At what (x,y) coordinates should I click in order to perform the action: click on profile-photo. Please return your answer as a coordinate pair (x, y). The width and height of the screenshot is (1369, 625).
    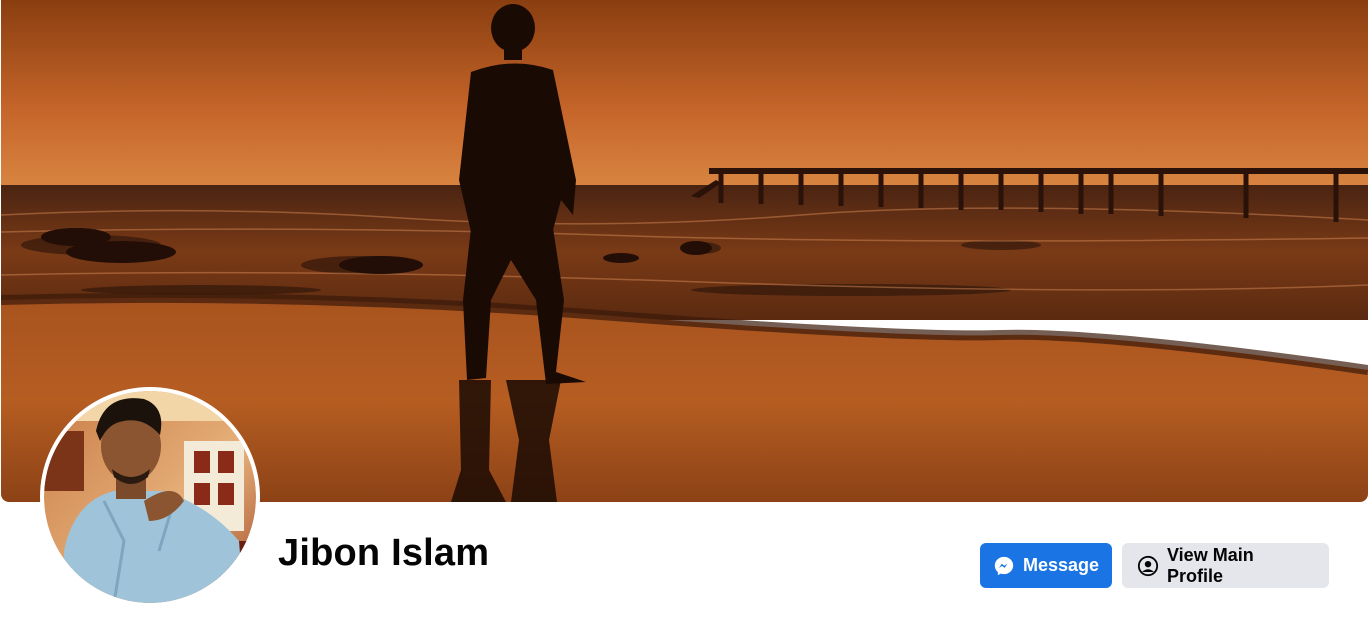
    Looking at the image, I should click on (150, 497).